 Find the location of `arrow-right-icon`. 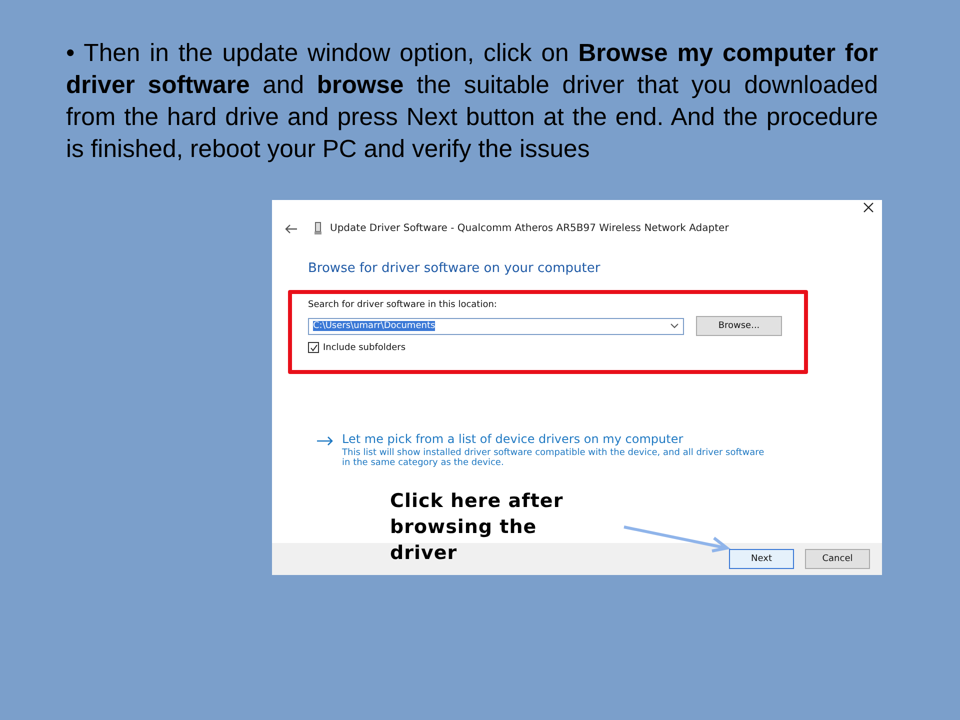

arrow-right-icon is located at coordinates (325, 441).